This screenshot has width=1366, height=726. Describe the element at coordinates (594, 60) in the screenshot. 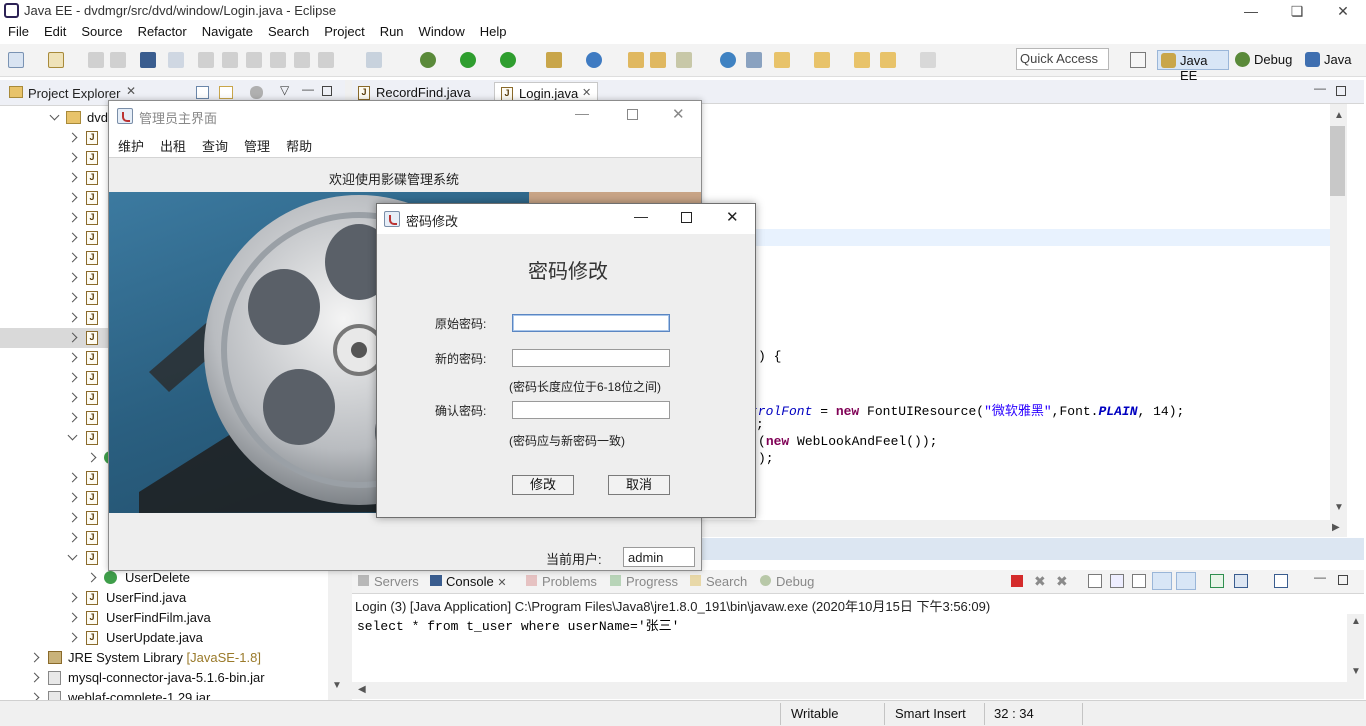

I see `new-class-icon` at that location.